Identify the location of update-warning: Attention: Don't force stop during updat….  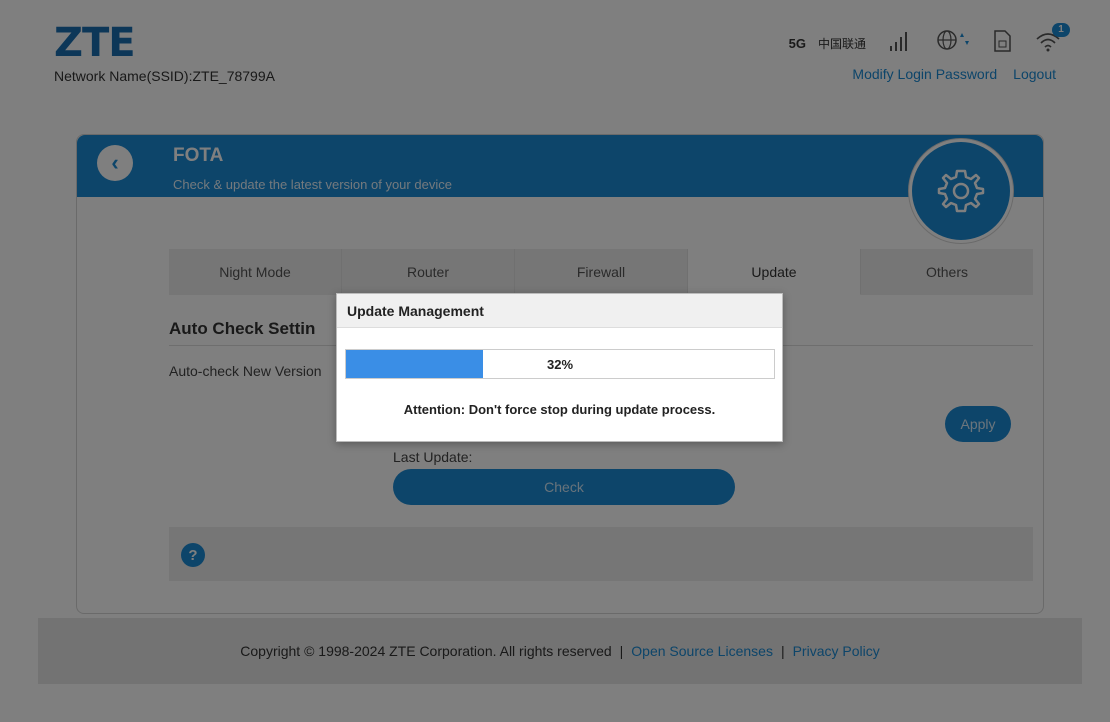
(559, 409).